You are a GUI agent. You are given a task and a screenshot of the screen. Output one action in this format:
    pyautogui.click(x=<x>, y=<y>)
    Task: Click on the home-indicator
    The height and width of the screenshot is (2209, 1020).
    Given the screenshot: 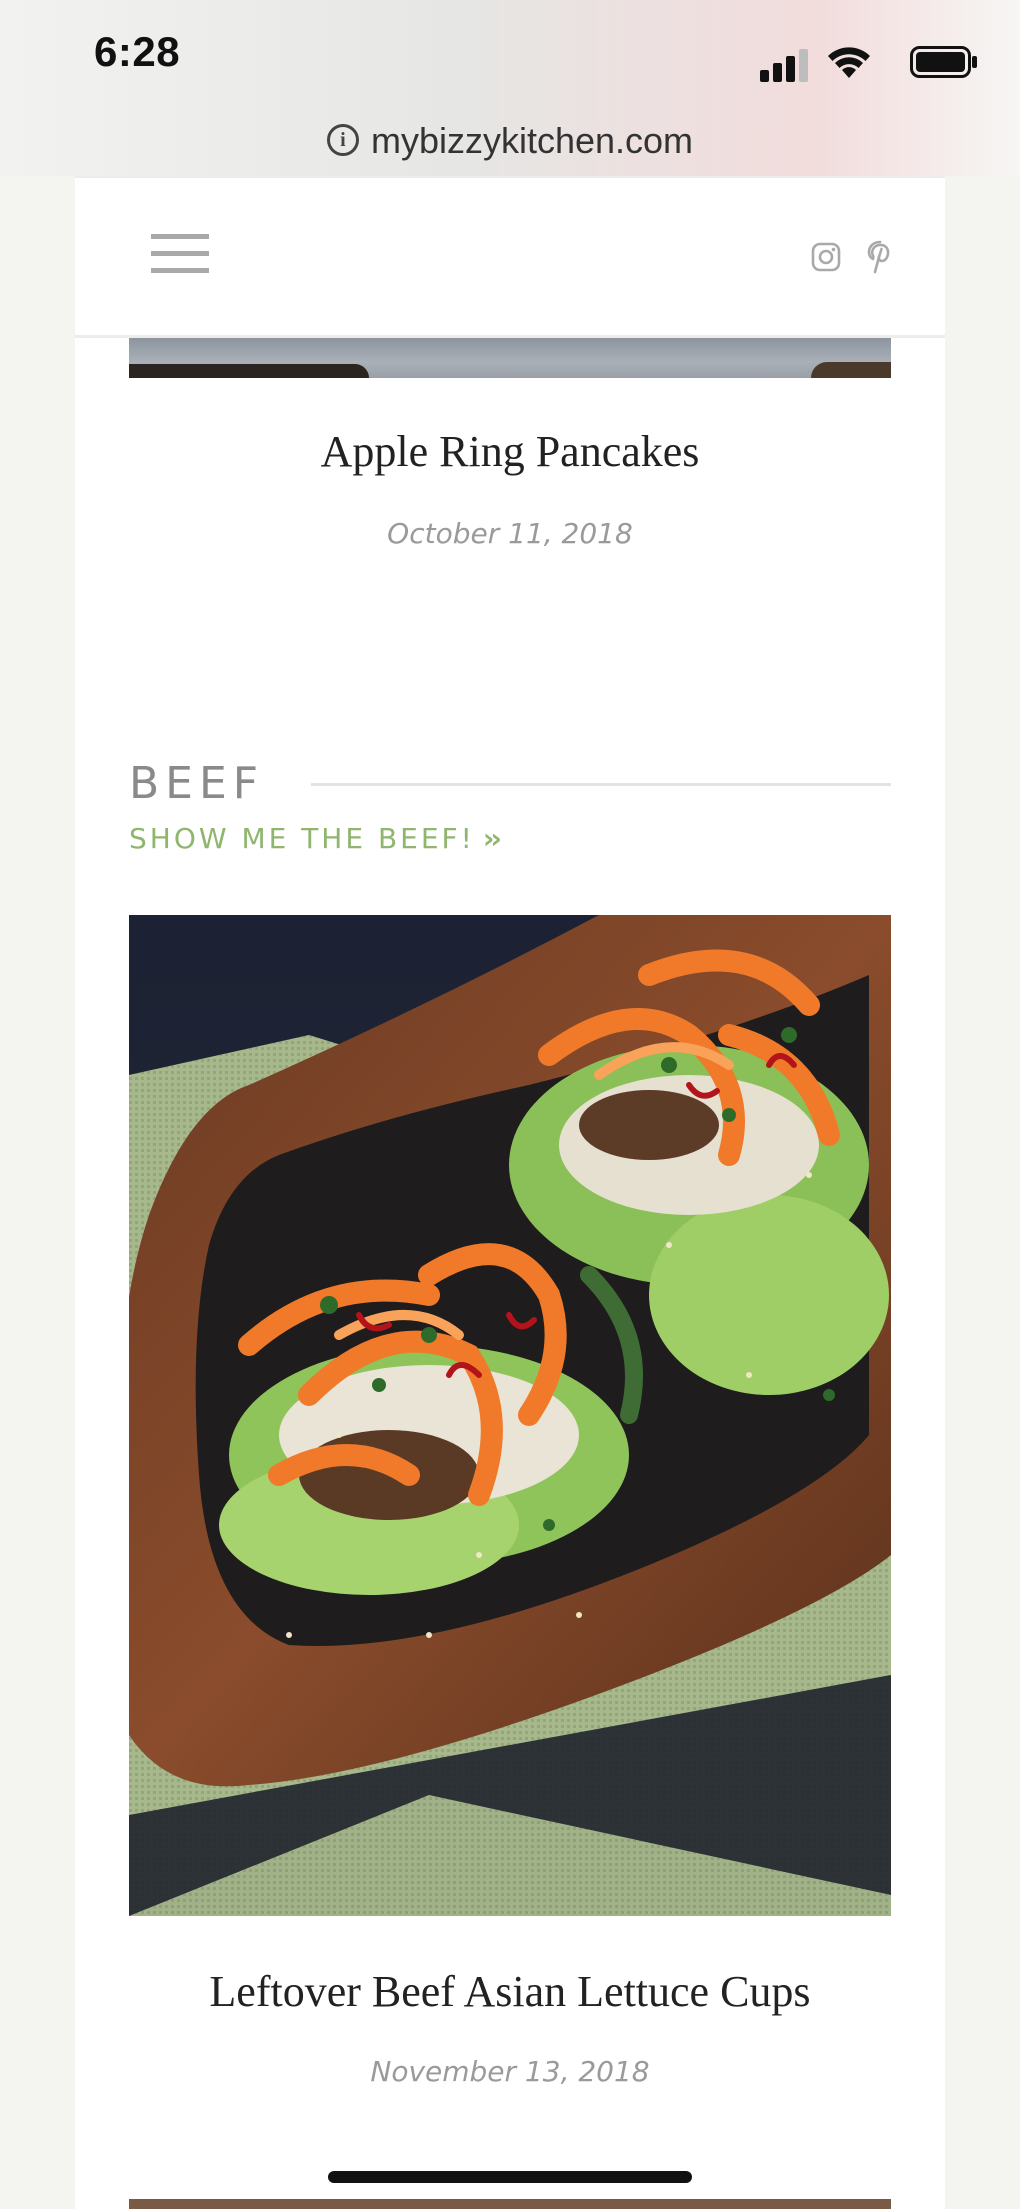 What is the action you would take?
    pyautogui.click(x=510, y=2177)
    